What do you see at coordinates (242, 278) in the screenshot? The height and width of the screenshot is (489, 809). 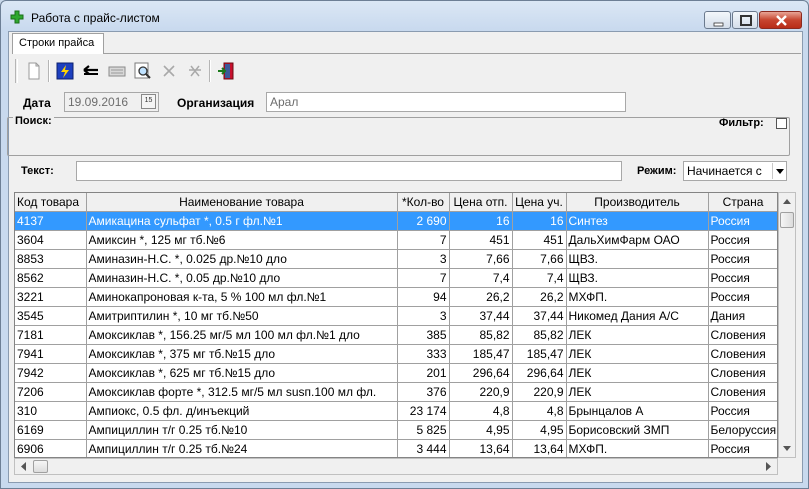 I see `cell-name: Аминазин-Н.С. *, 0.05 др.№10 дло` at bounding box center [242, 278].